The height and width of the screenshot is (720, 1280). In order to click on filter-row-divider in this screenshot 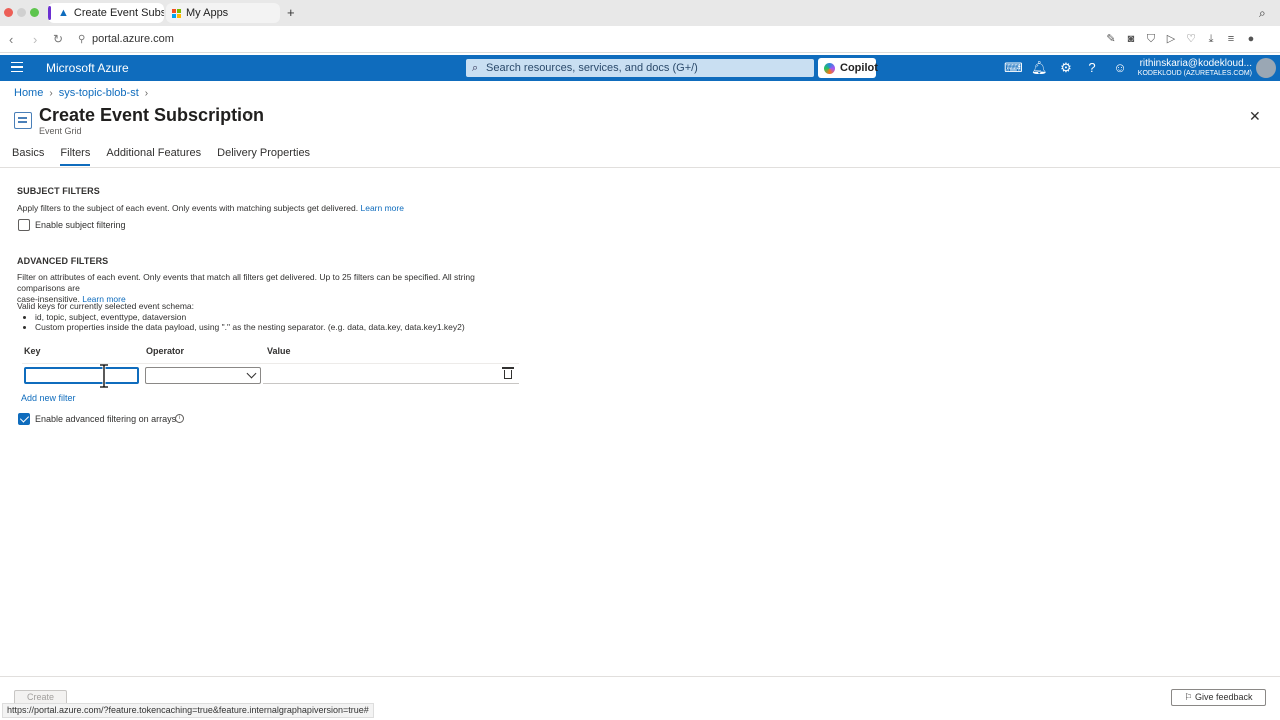, I will do `click(270, 363)`.